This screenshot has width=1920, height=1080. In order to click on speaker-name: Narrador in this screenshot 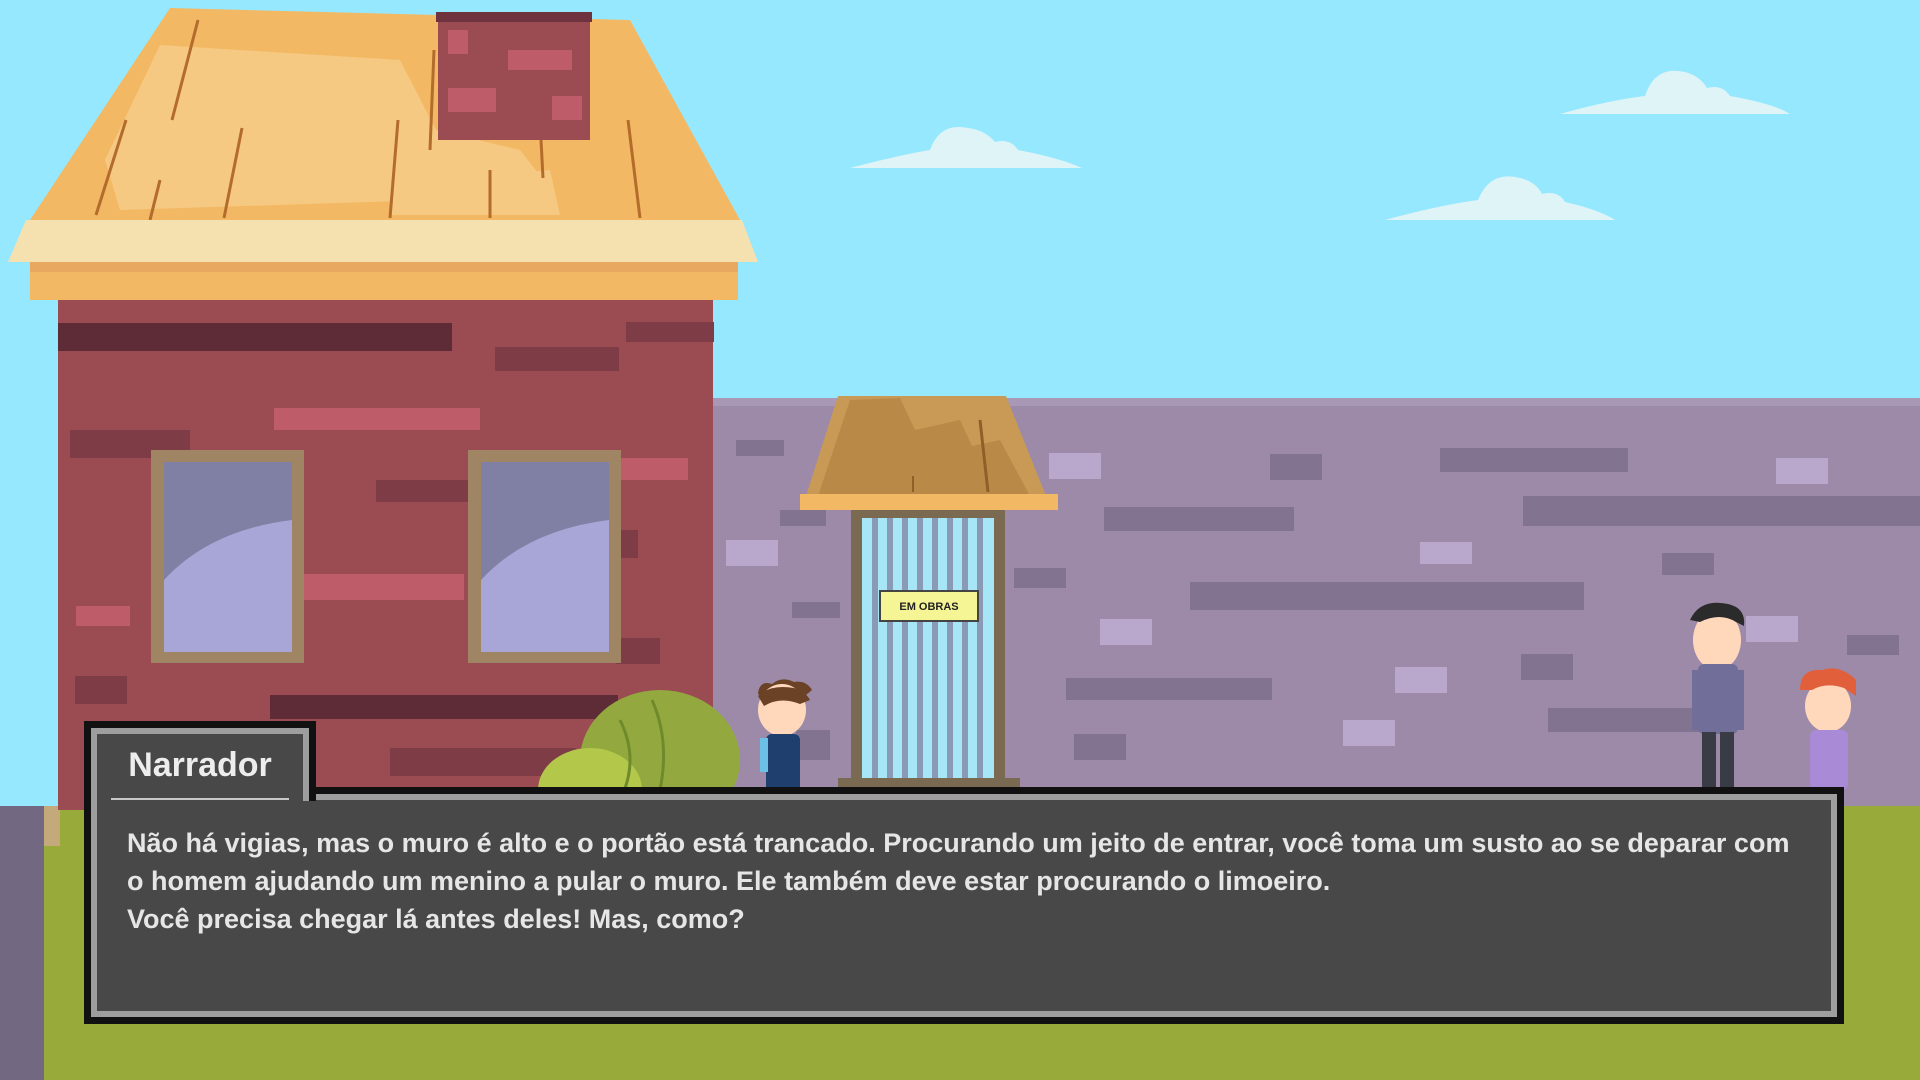, I will do `click(200, 765)`.